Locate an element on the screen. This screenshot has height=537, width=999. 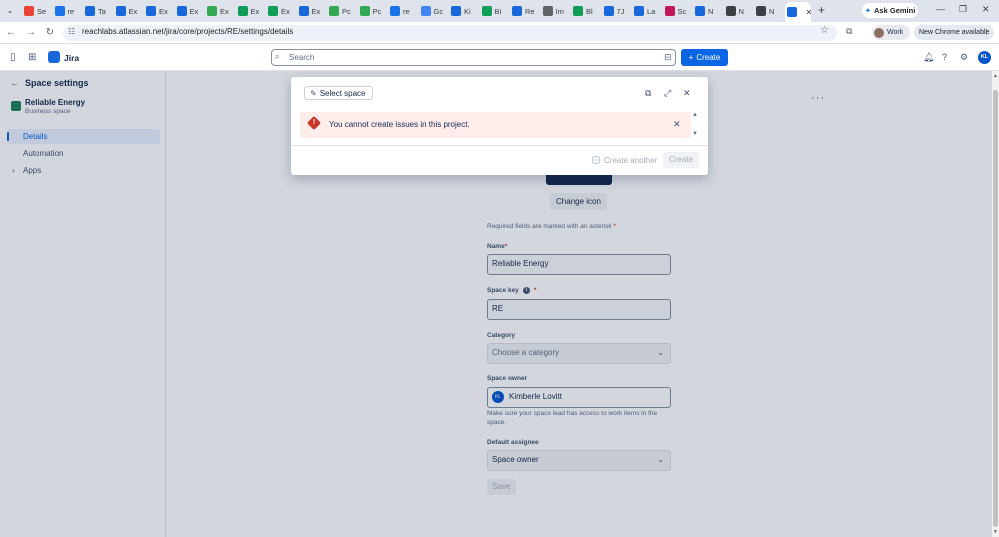
browser-tab: 7J is located at coordinates (613, 11).